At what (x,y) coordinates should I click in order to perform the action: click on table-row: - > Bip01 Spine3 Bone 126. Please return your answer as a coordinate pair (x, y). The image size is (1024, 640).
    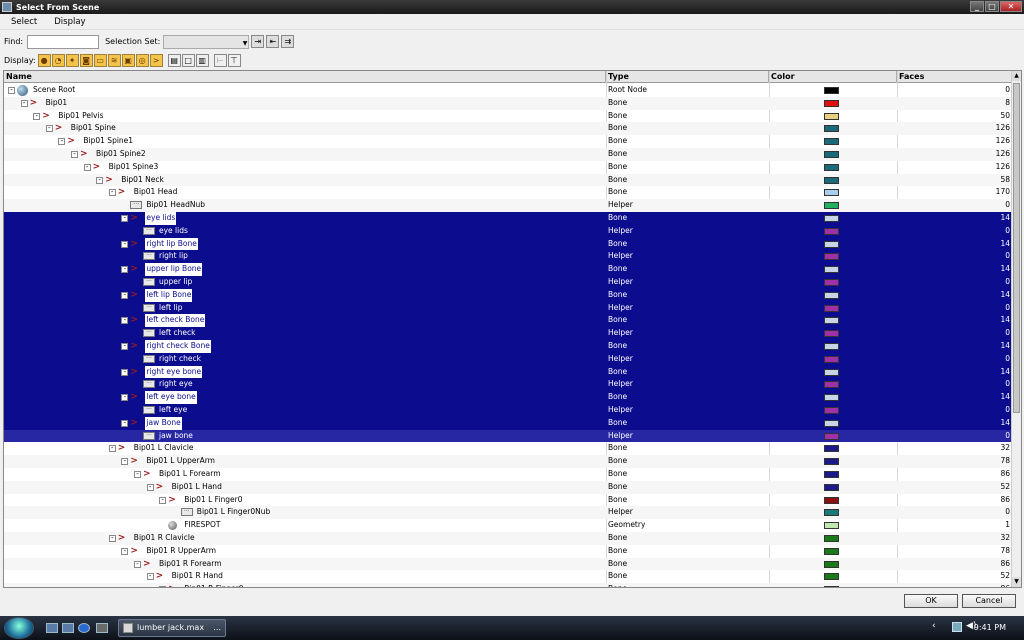
    Looking at the image, I should click on (508, 167).